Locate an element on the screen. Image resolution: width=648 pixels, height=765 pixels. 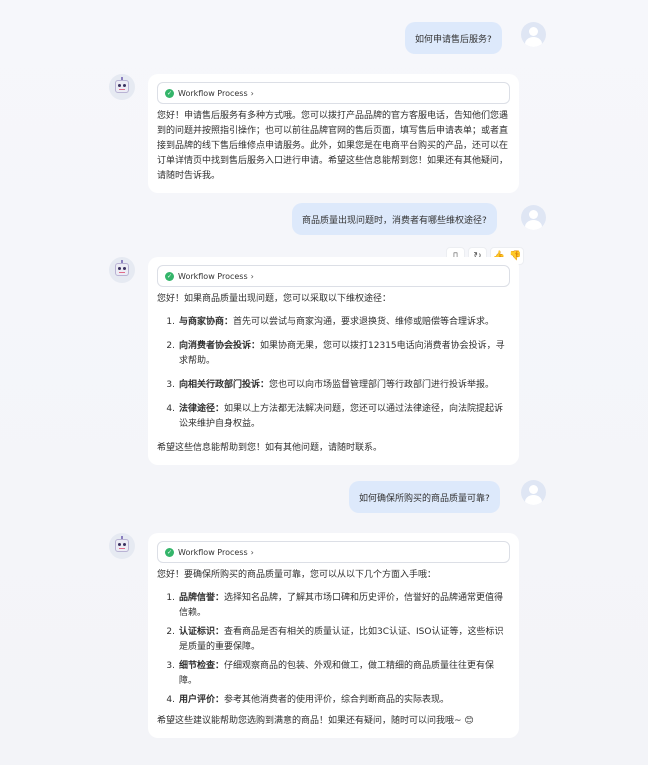
bot-message-intro: 您好！如果商品质量出现问题，您可以采取以下维权途径： is located at coordinates (274, 299).